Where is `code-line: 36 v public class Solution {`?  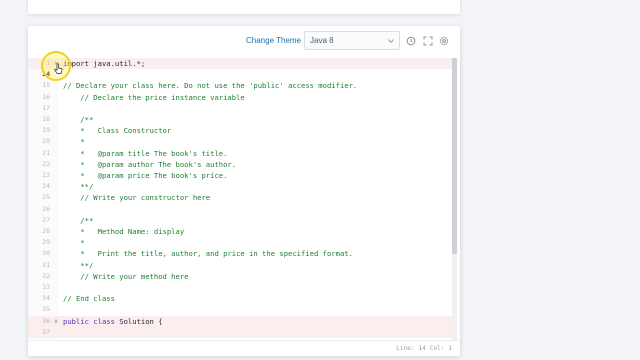 code-line: 36 v public class Solution { is located at coordinates (240, 321).